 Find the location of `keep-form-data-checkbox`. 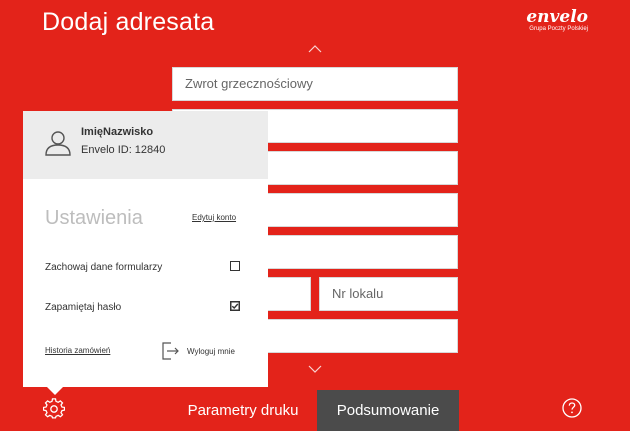

keep-form-data-checkbox is located at coordinates (235, 266).